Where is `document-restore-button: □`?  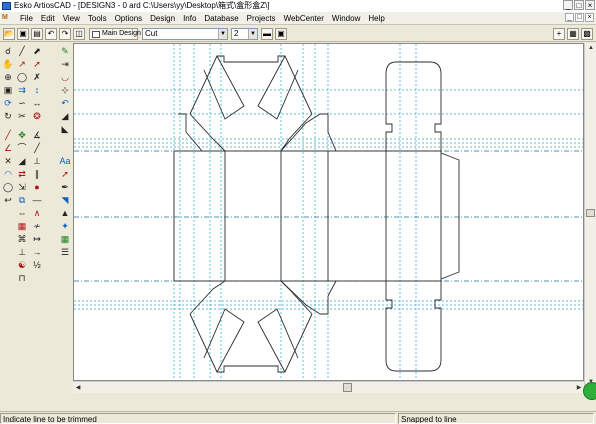
document-restore-button: □ is located at coordinates (579, 17).